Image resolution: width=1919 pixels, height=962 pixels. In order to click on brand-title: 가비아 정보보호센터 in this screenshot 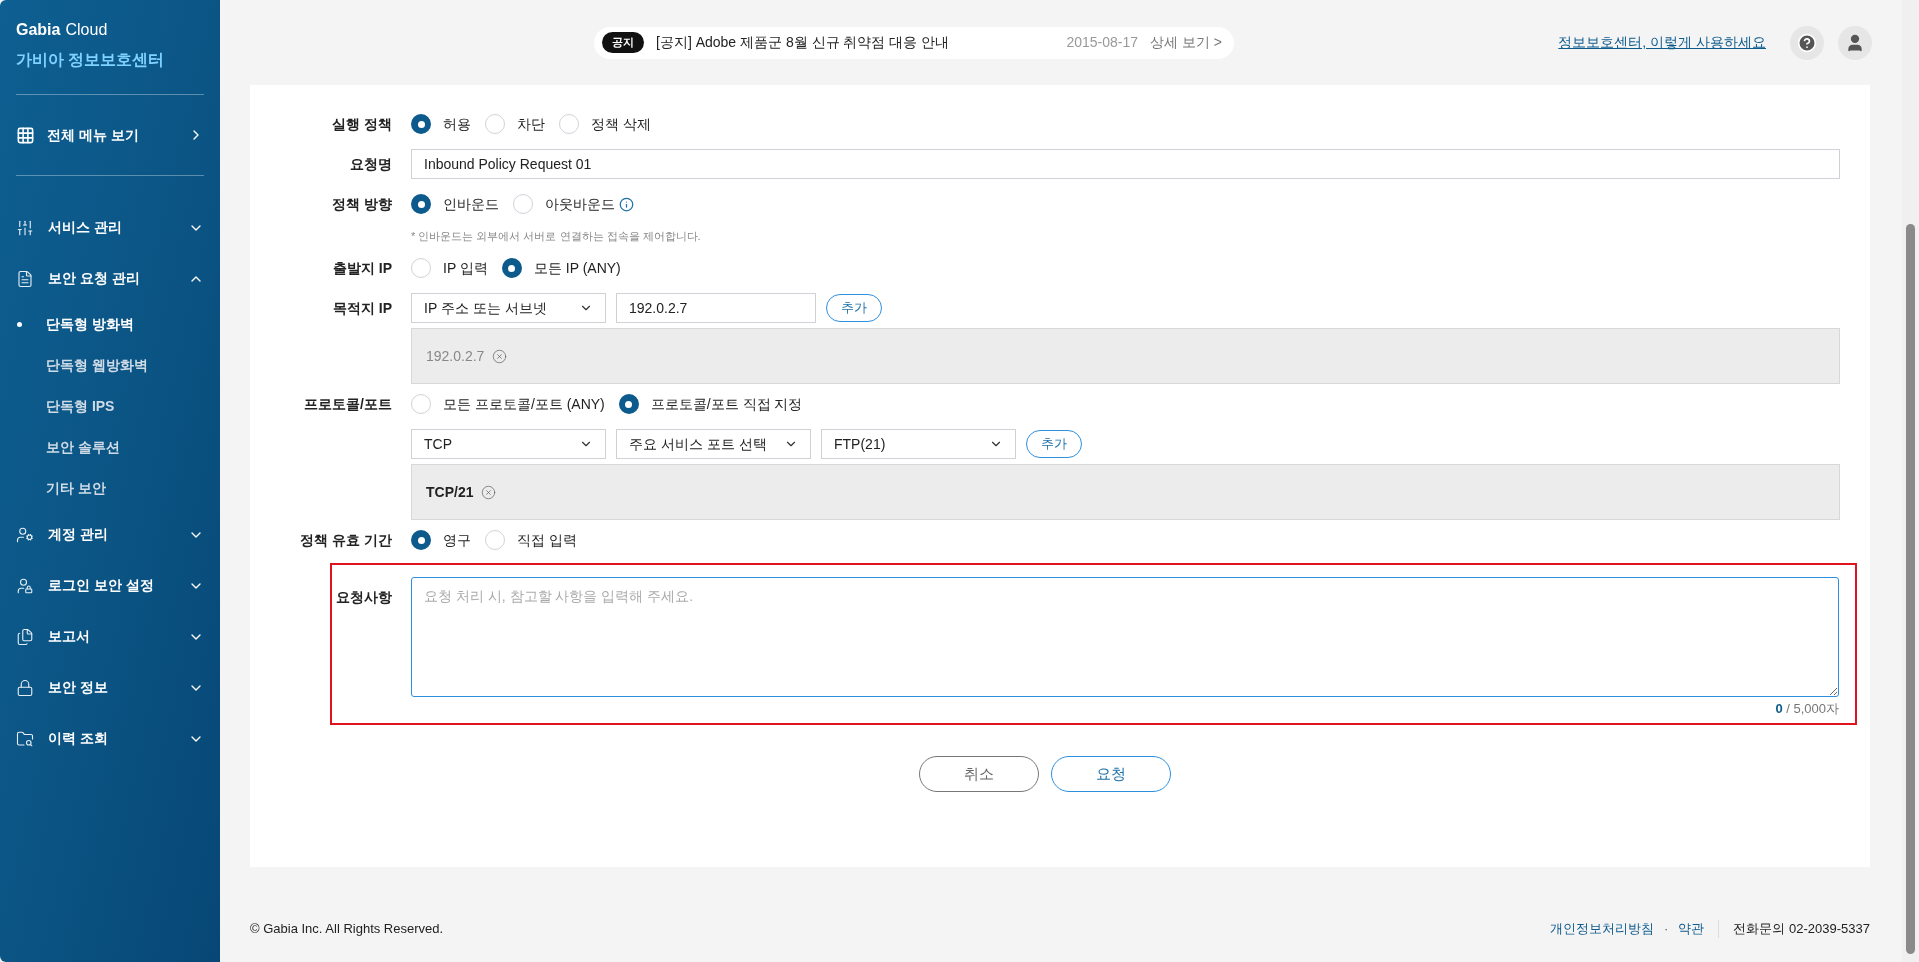, I will do `click(91, 60)`.